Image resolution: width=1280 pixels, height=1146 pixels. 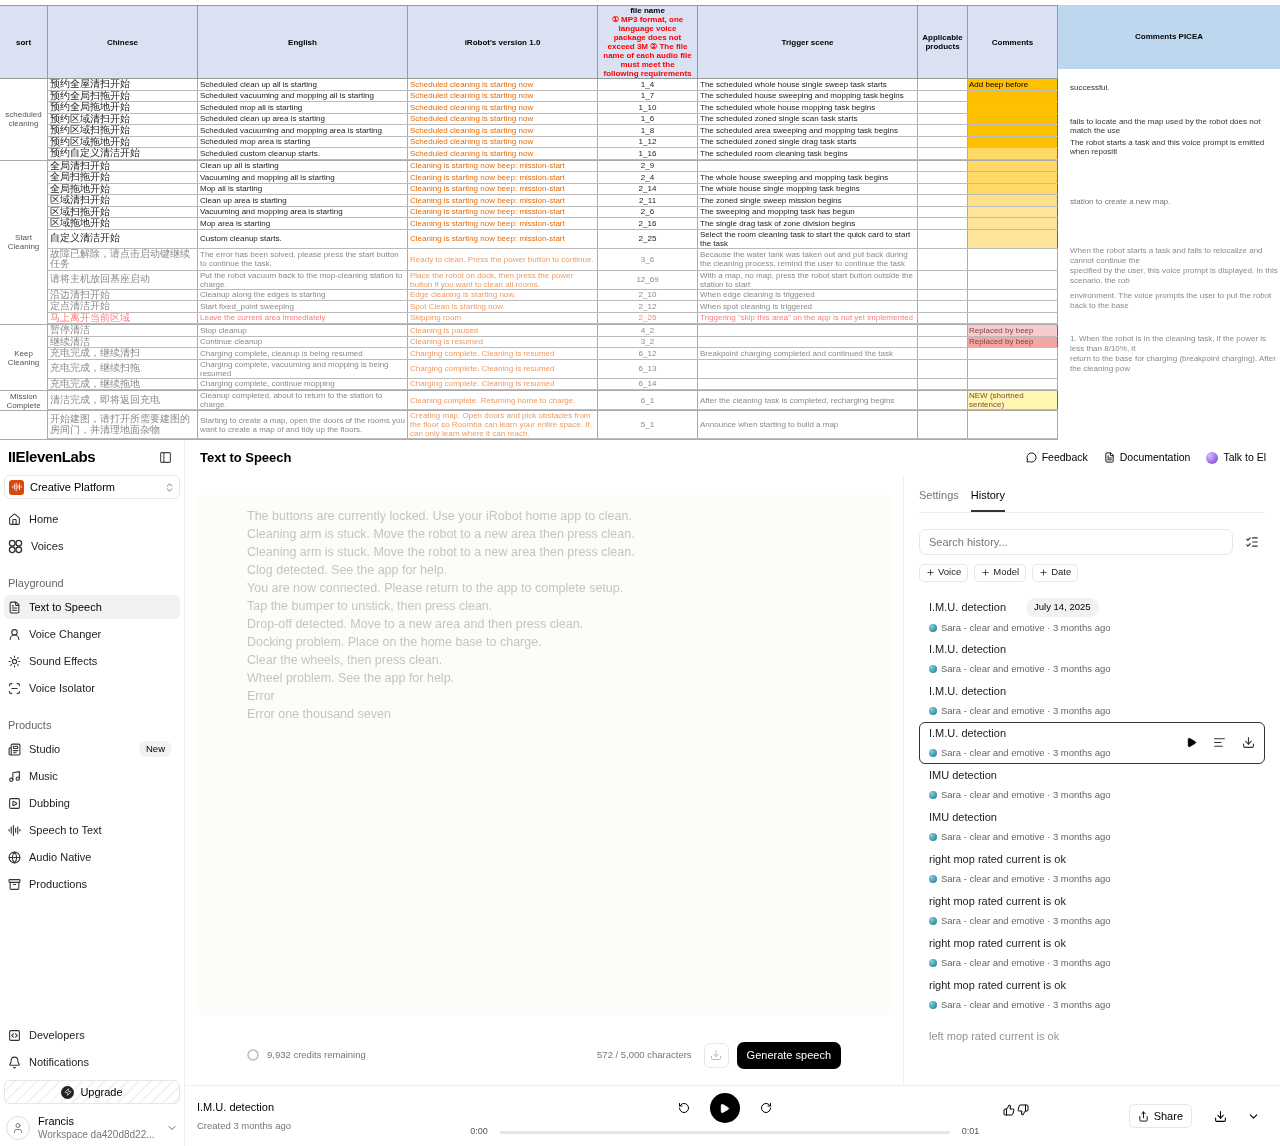 What do you see at coordinates (92, 661) in the screenshot?
I see `nav-item: Sound Effects` at bounding box center [92, 661].